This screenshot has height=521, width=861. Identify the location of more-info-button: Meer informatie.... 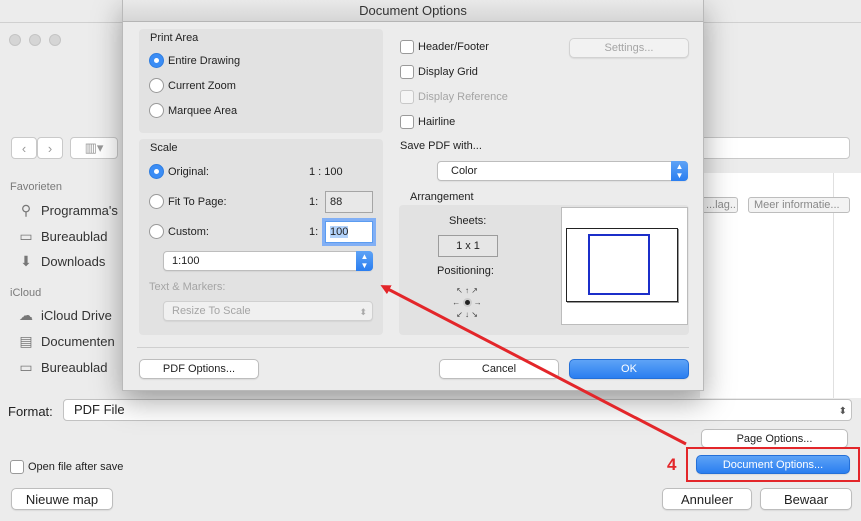
(799, 205).